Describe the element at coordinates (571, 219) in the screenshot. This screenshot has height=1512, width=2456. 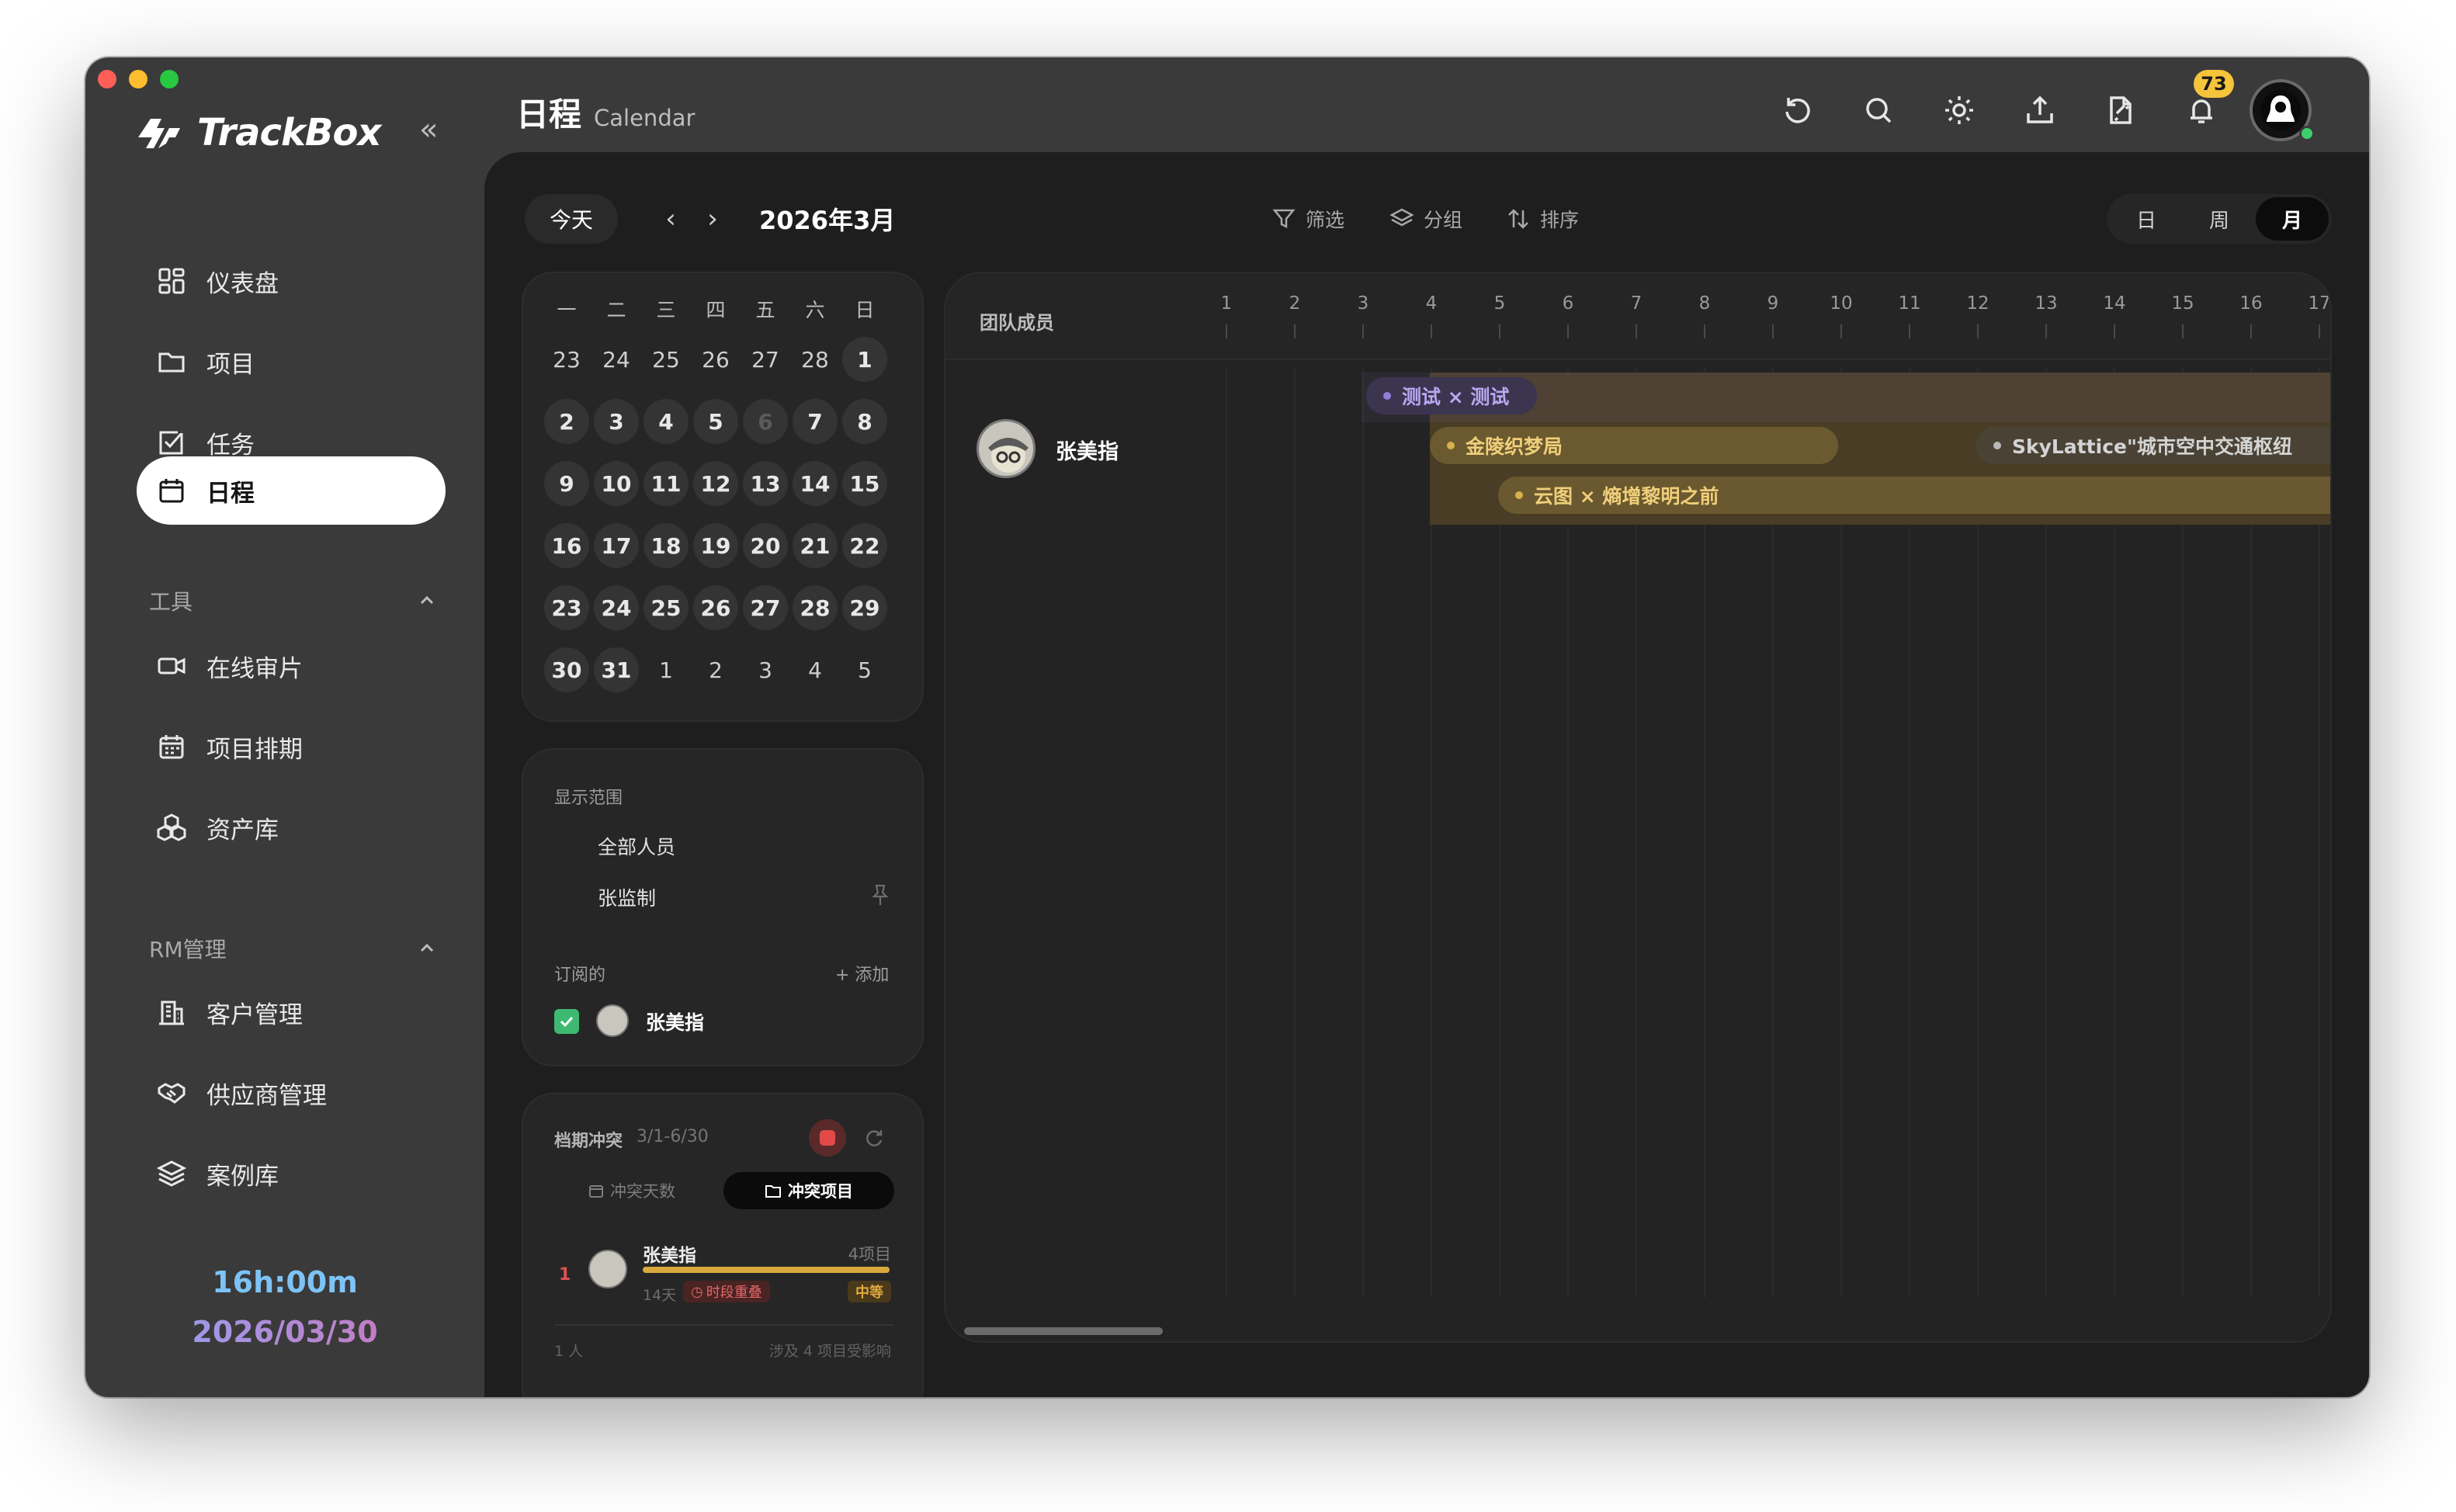
I see `today-button: 今天` at that location.